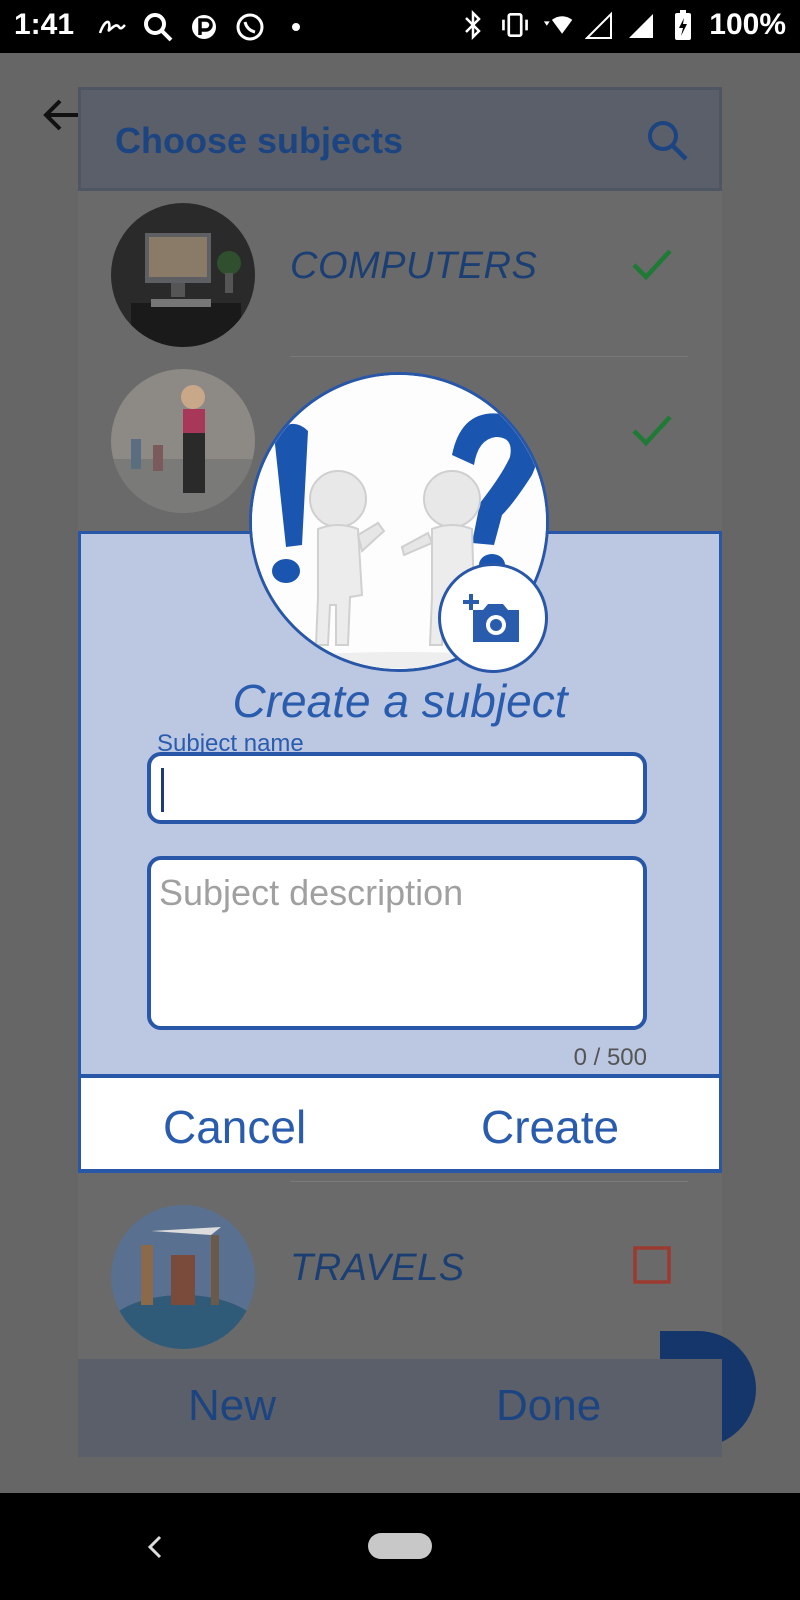  Describe the element at coordinates (473, 25) in the screenshot. I see `bluetooth-icon` at that location.